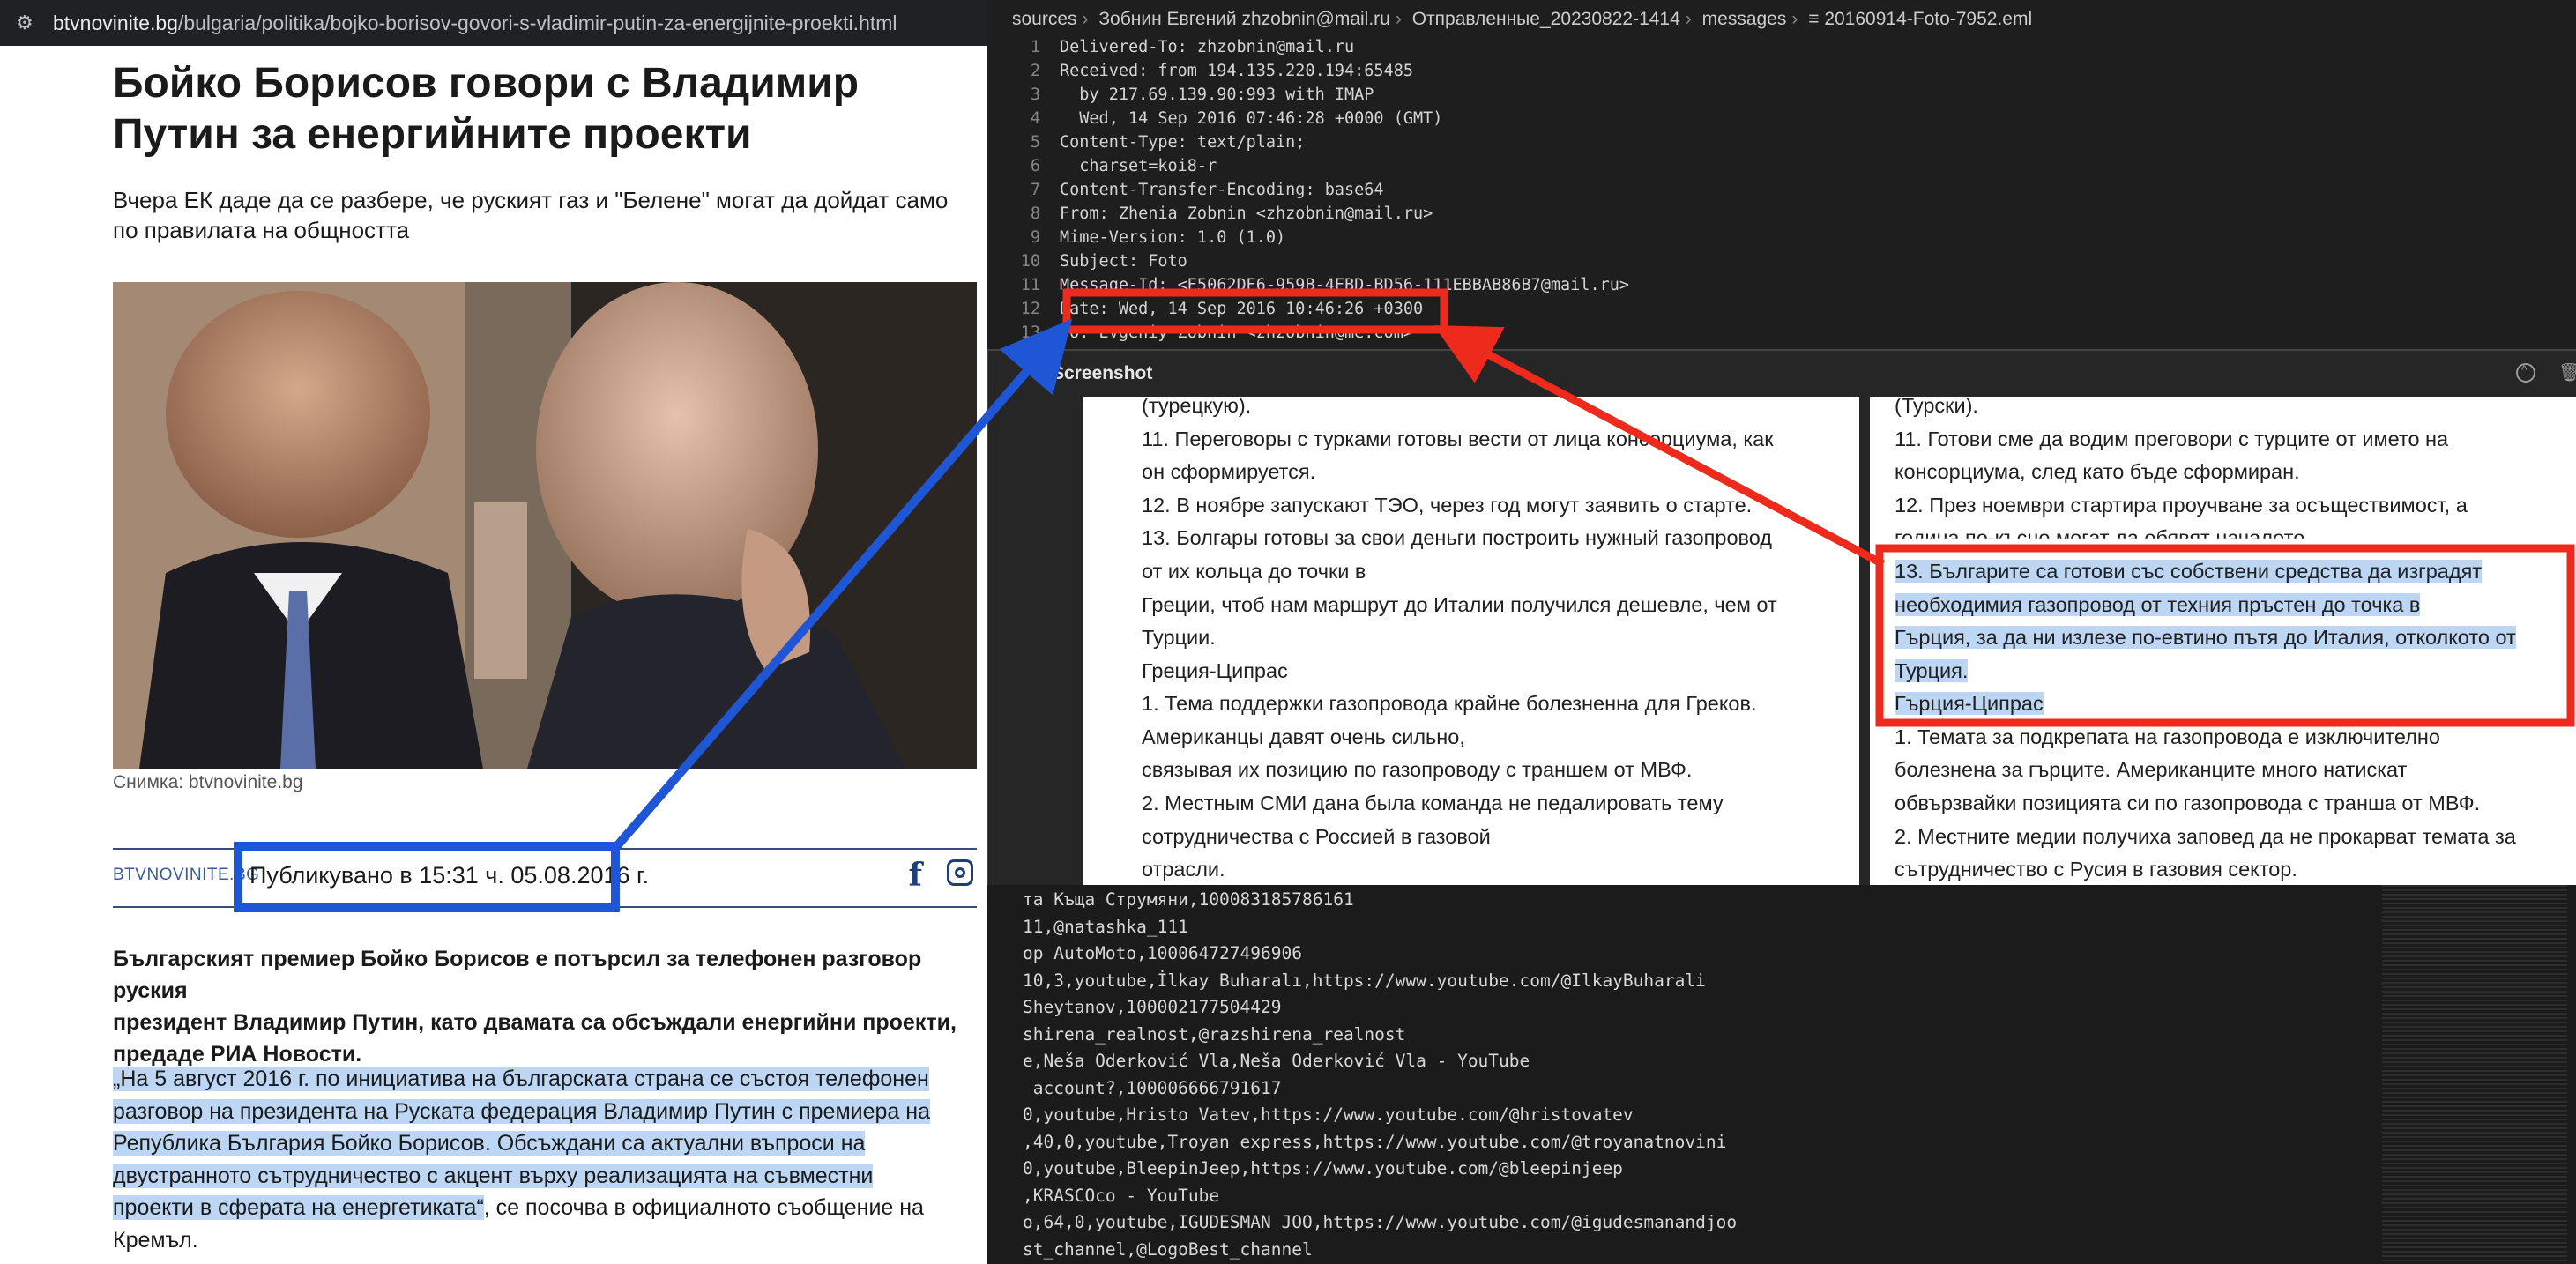  What do you see at coordinates (1102, 373) in the screenshot?
I see `viewer-title: Screenshot` at bounding box center [1102, 373].